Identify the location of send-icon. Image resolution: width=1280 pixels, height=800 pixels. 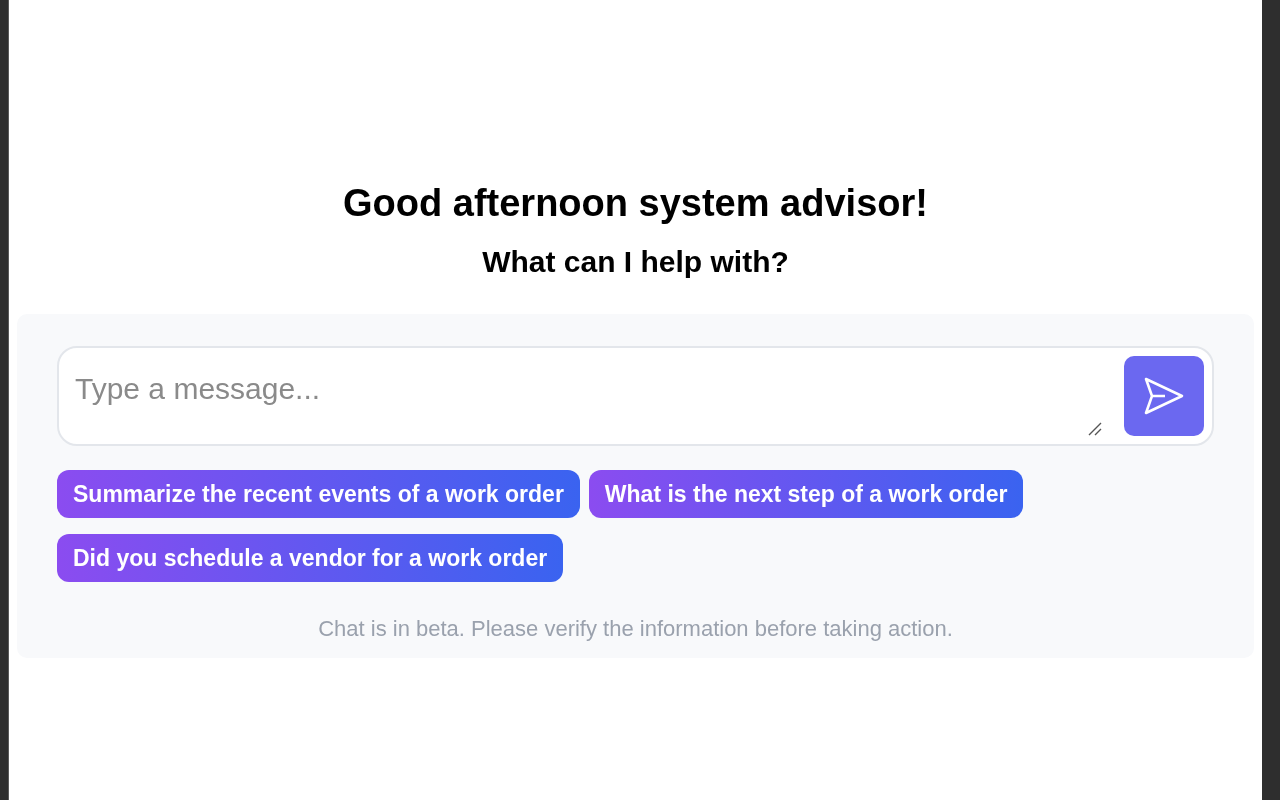
(1164, 396).